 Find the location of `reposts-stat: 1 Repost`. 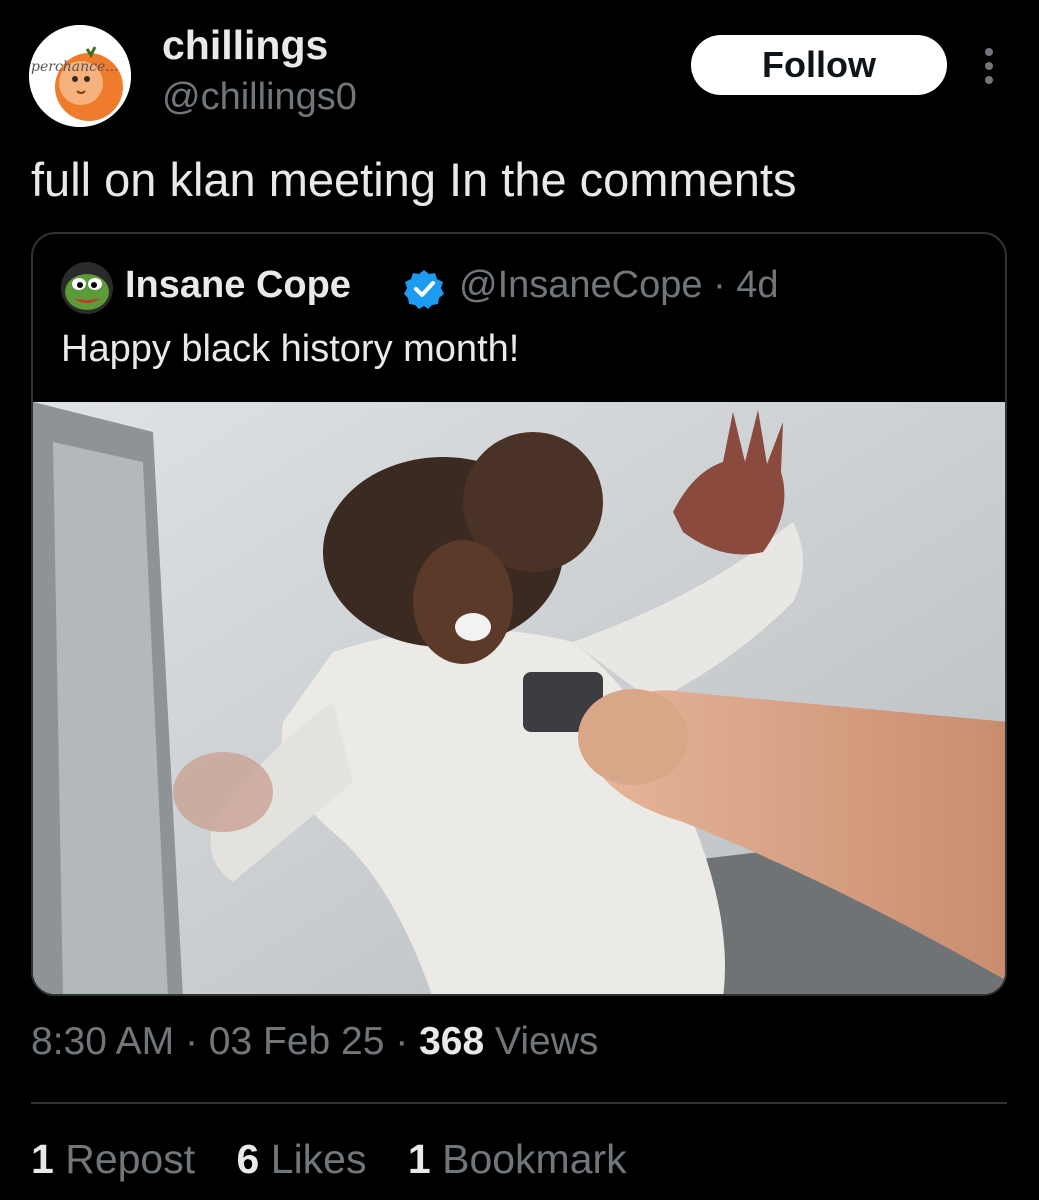

reposts-stat: 1 Repost is located at coordinates (113, 1159).